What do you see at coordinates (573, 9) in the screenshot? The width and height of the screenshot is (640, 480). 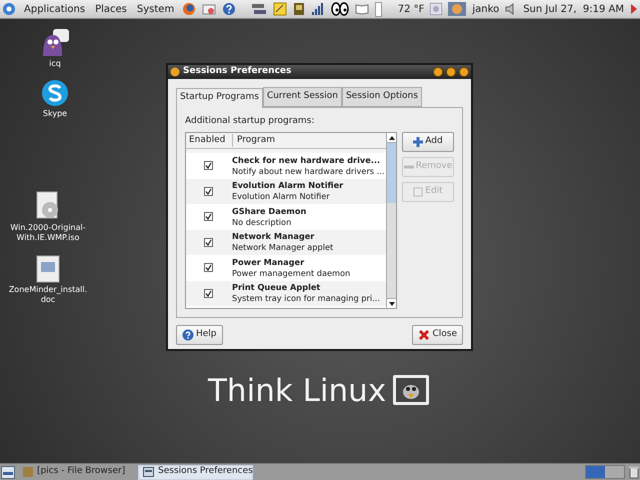 I see `clock: Sun Jul 27, 9:19 AM` at bounding box center [573, 9].